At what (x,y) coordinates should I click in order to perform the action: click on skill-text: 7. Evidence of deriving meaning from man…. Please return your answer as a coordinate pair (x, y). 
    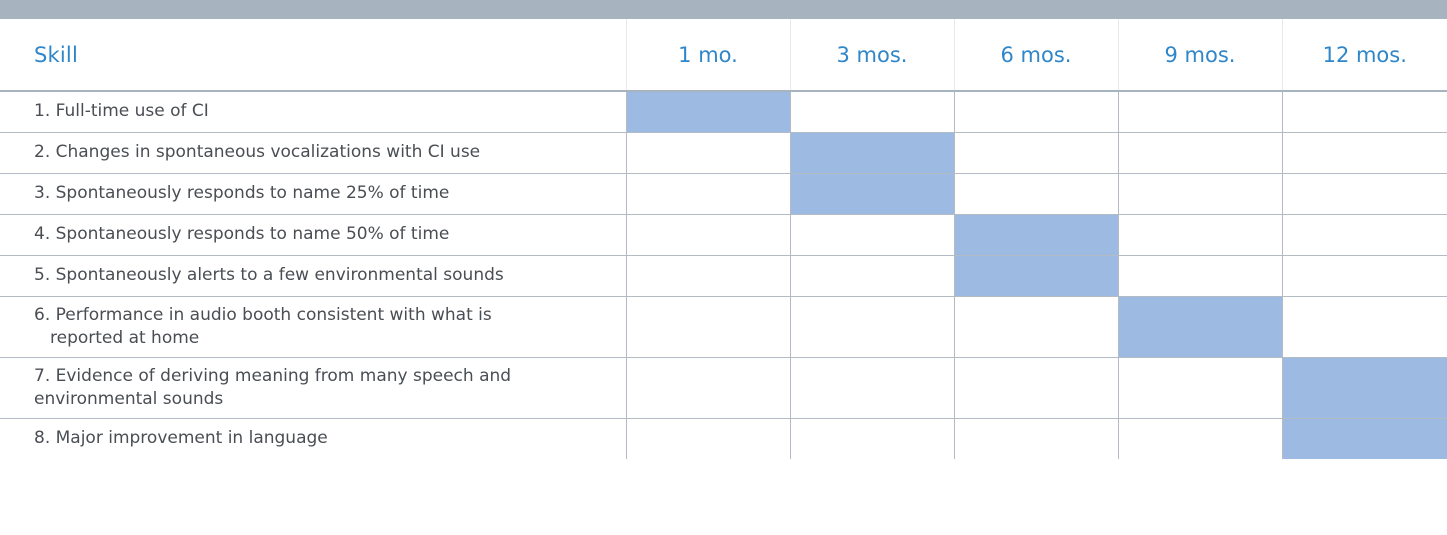
    Looking at the image, I should click on (273, 375).